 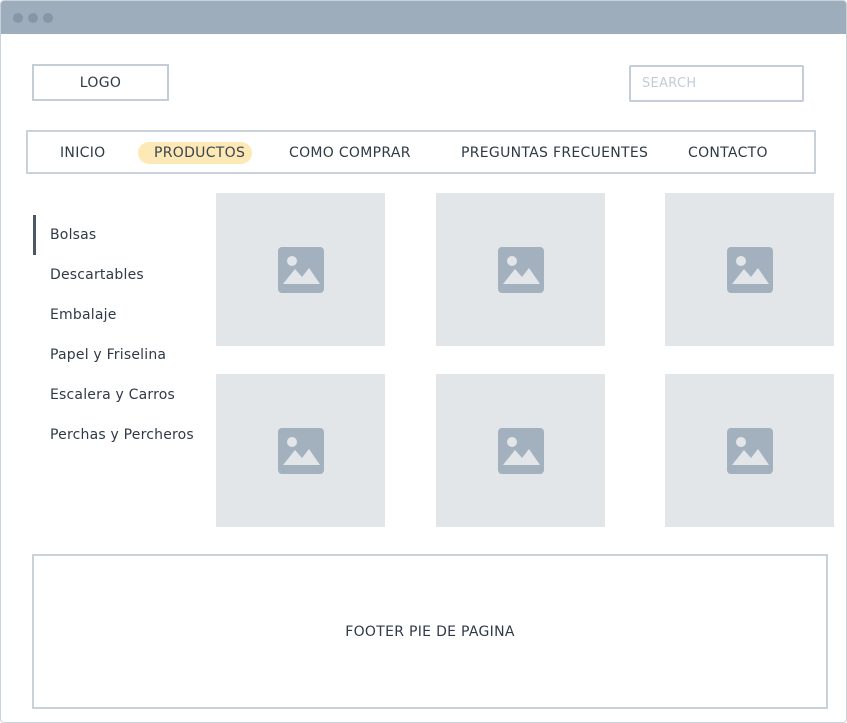 What do you see at coordinates (73, 235) in the screenshot?
I see `sidebar-item-bolsas: Bolsas` at bounding box center [73, 235].